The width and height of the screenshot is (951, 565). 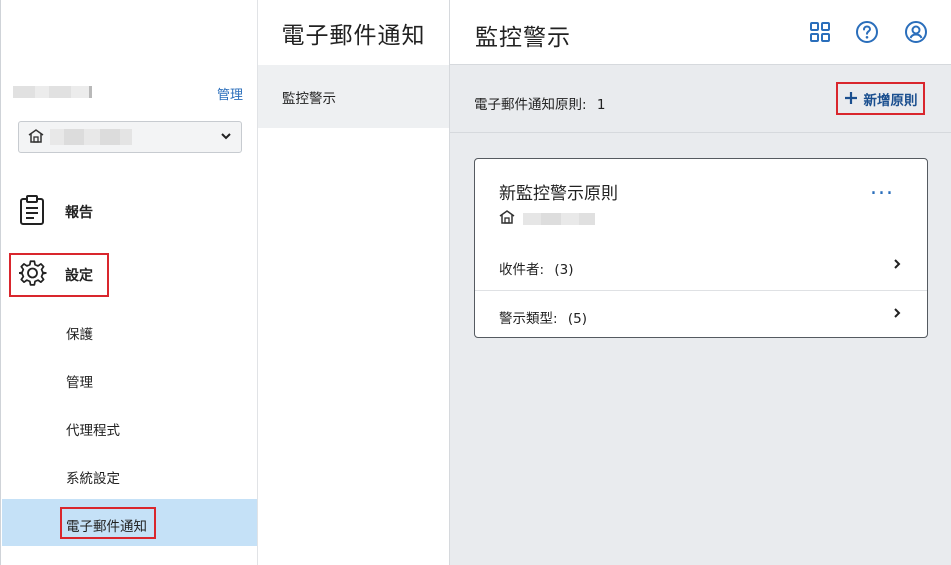 What do you see at coordinates (93, 429) in the screenshot?
I see `sub-item-agents: 代理程式` at bounding box center [93, 429].